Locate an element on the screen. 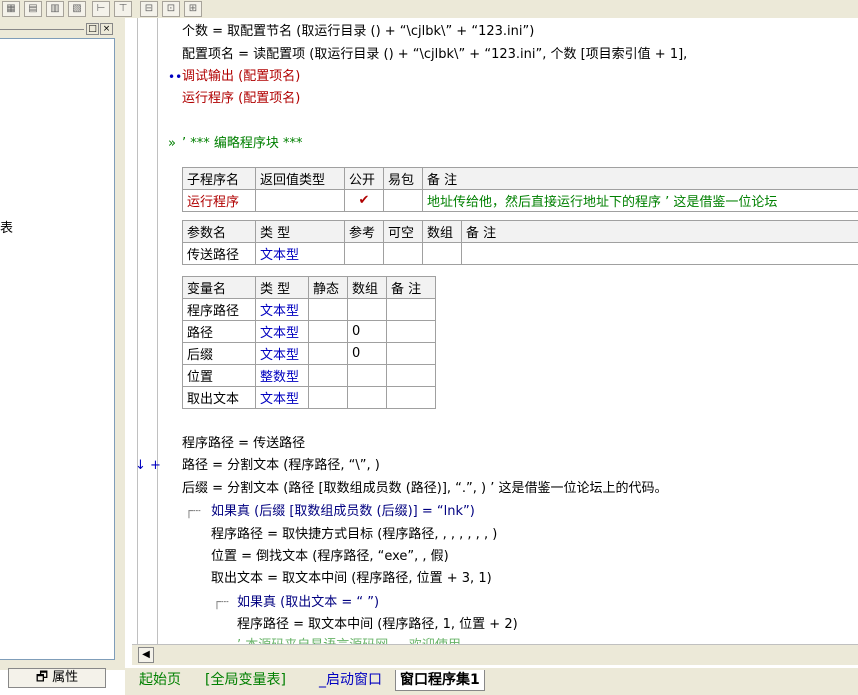  h-icon: ⊢ is located at coordinates (101, 9).